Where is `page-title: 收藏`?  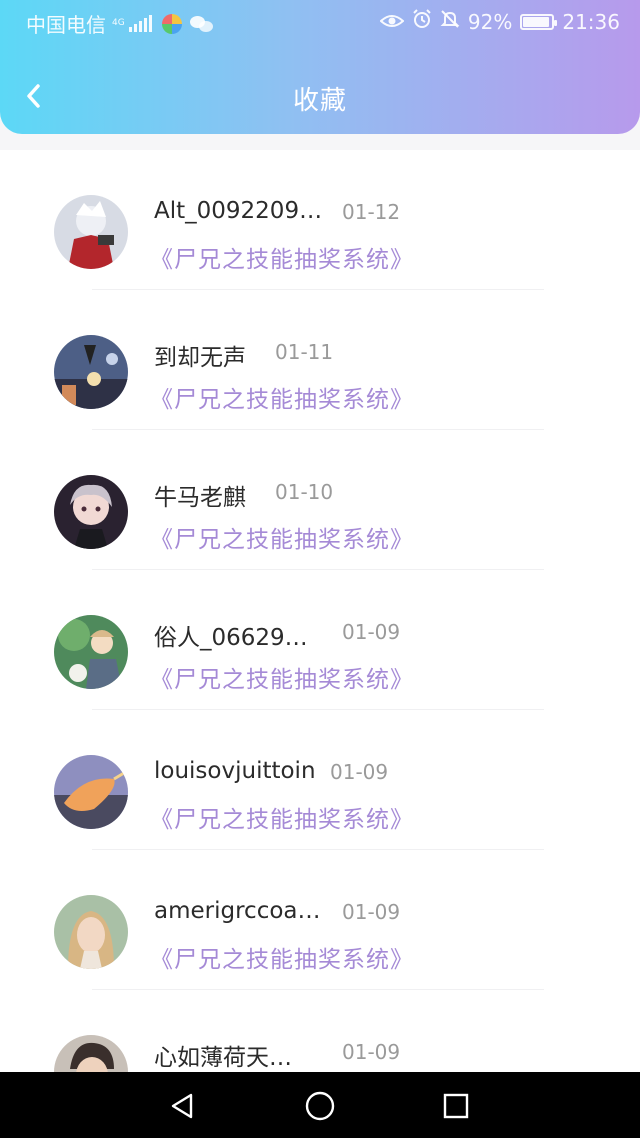 page-title: 收藏 is located at coordinates (319, 101).